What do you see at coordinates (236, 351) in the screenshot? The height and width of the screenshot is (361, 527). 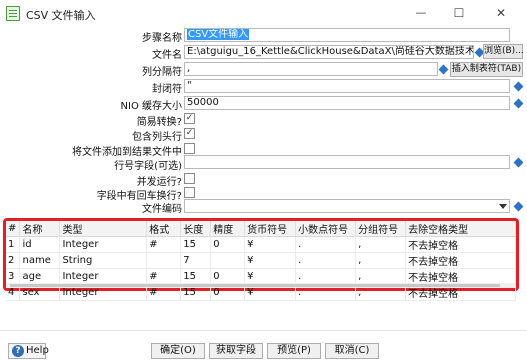 I see `get-fields-button: 获取字段` at bounding box center [236, 351].